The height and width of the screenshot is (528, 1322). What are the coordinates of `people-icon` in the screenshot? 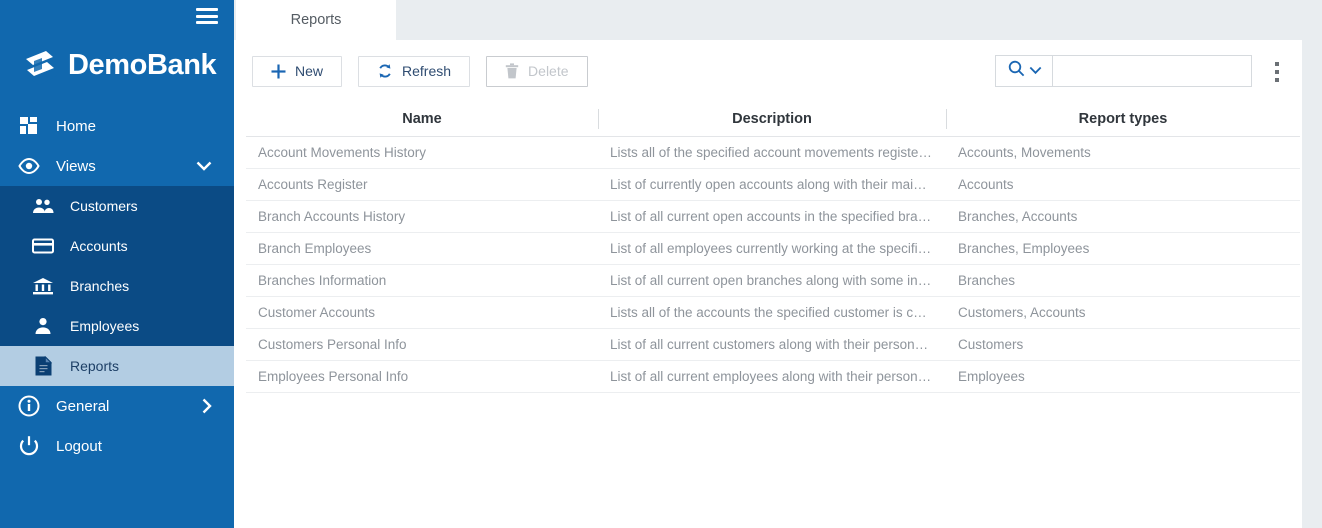 It's located at (43, 206).